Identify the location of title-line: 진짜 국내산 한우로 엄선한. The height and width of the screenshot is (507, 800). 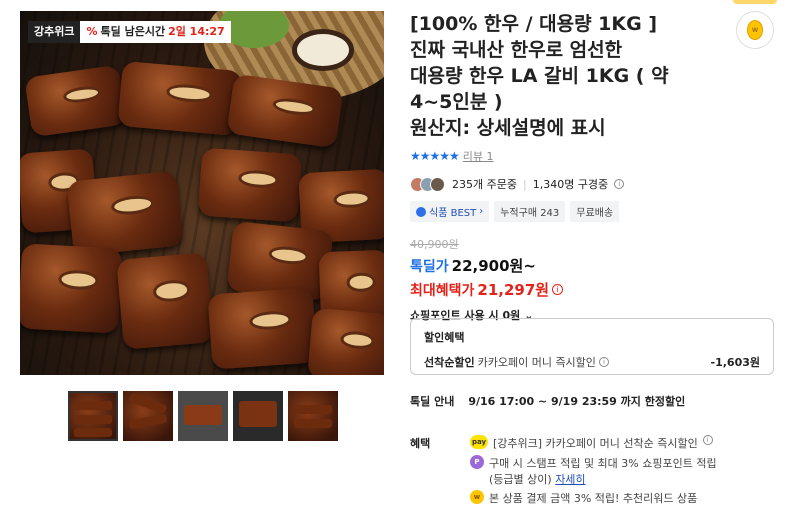
(516, 50).